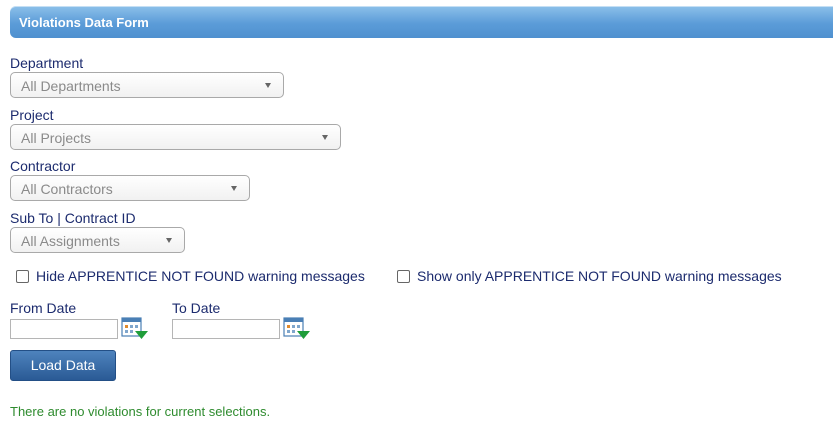  What do you see at coordinates (64, 329) in the screenshot?
I see `from-date-input` at bounding box center [64, 329].